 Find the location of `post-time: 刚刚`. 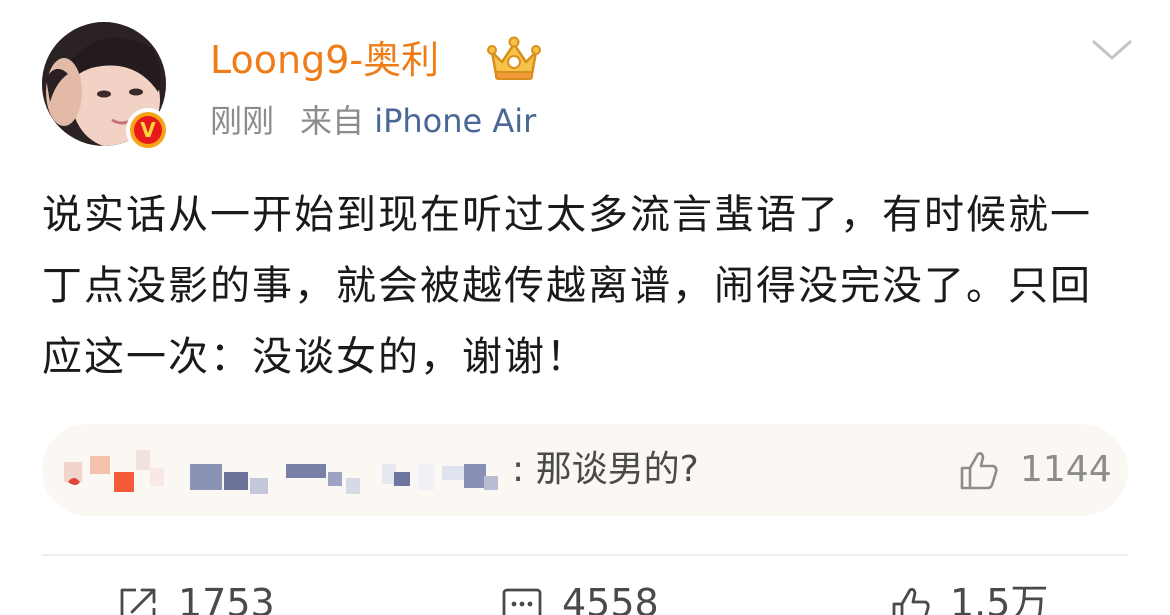

post-time: 刚刚 is located at coordinates (242, 121).